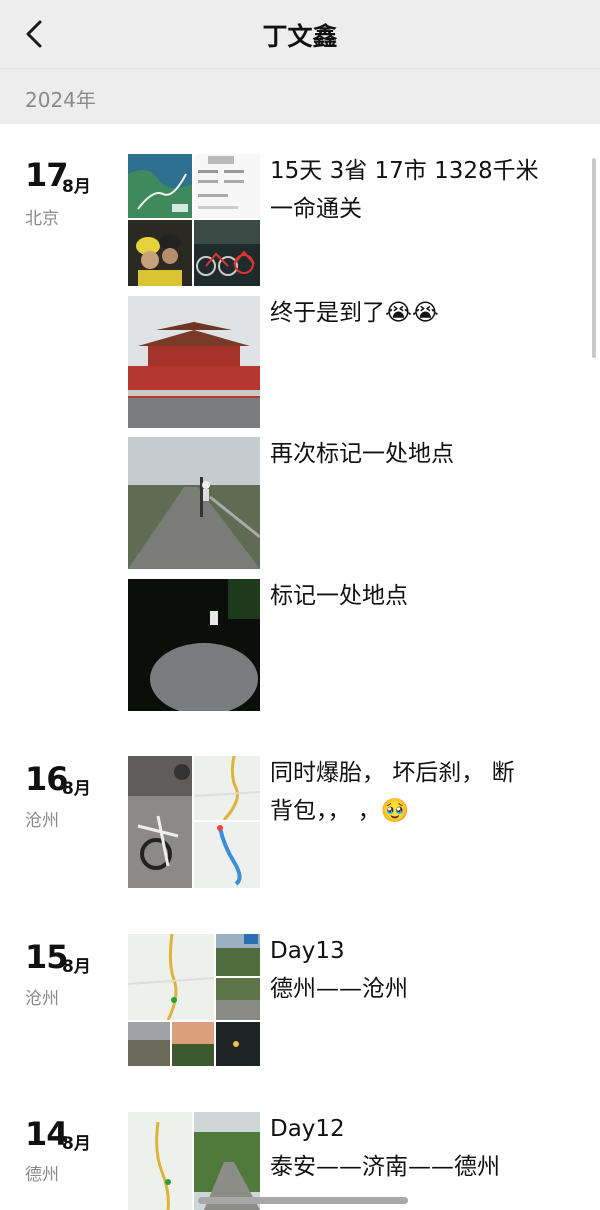 This screenshot has width=600, height=1210. Describe the element at coordinates (420, 313) in the screenshot. I see `post-caption: 终于是到了😭😭` at that location.